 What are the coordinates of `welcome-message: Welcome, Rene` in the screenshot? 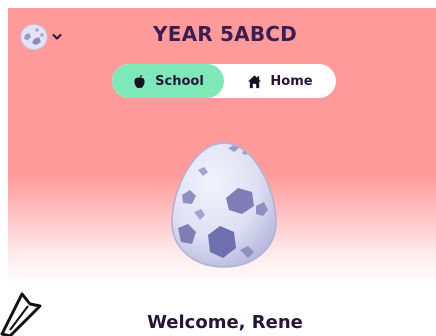 It's located at (225, 322).